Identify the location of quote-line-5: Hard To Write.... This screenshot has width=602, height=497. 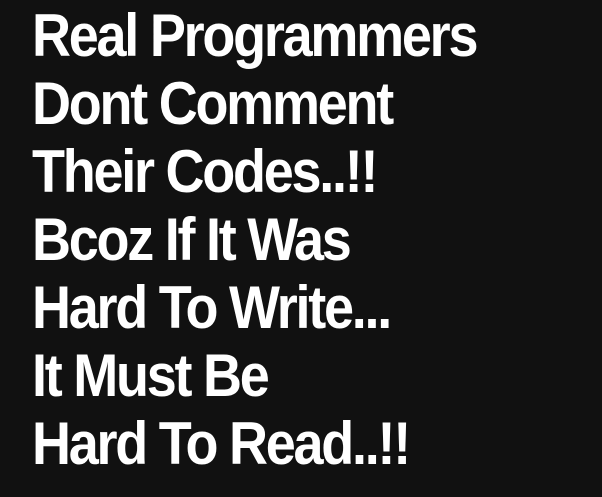
(212, 307).